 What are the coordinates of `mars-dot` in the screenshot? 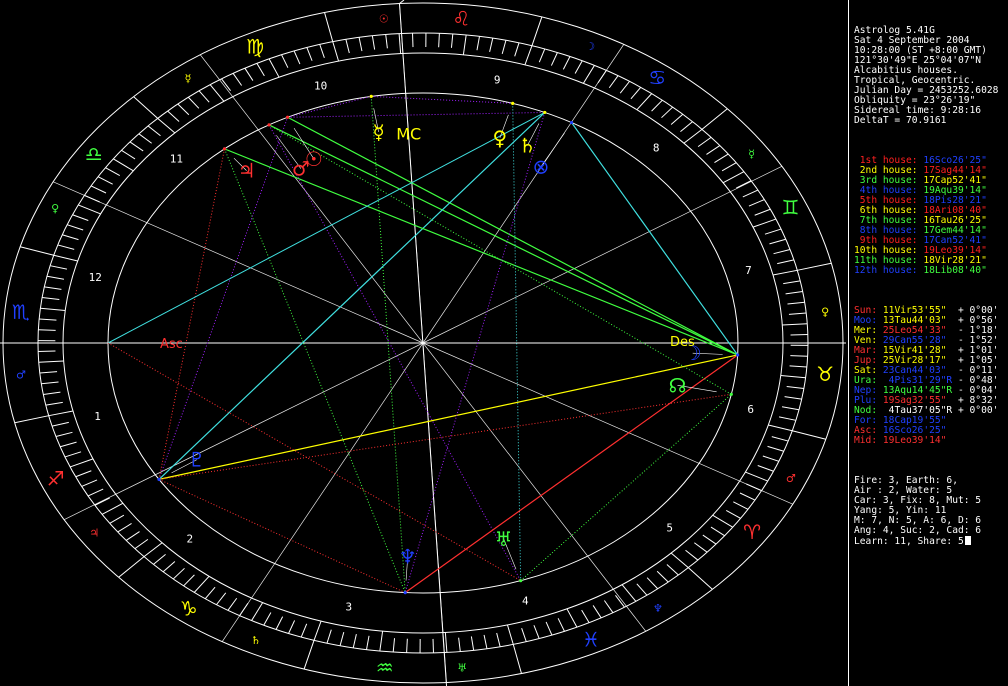 It's located at (269, 125).